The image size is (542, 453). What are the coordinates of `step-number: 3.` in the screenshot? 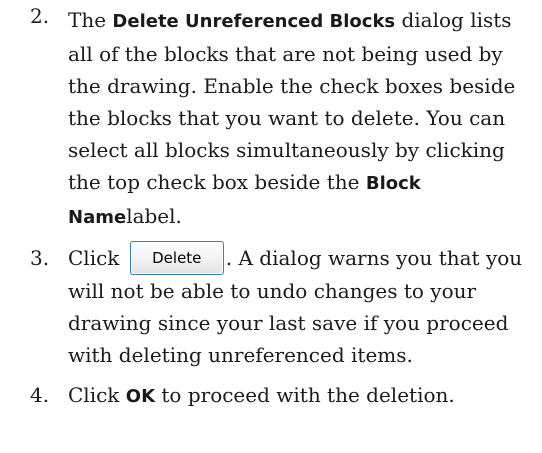 It's located at (40, 258).